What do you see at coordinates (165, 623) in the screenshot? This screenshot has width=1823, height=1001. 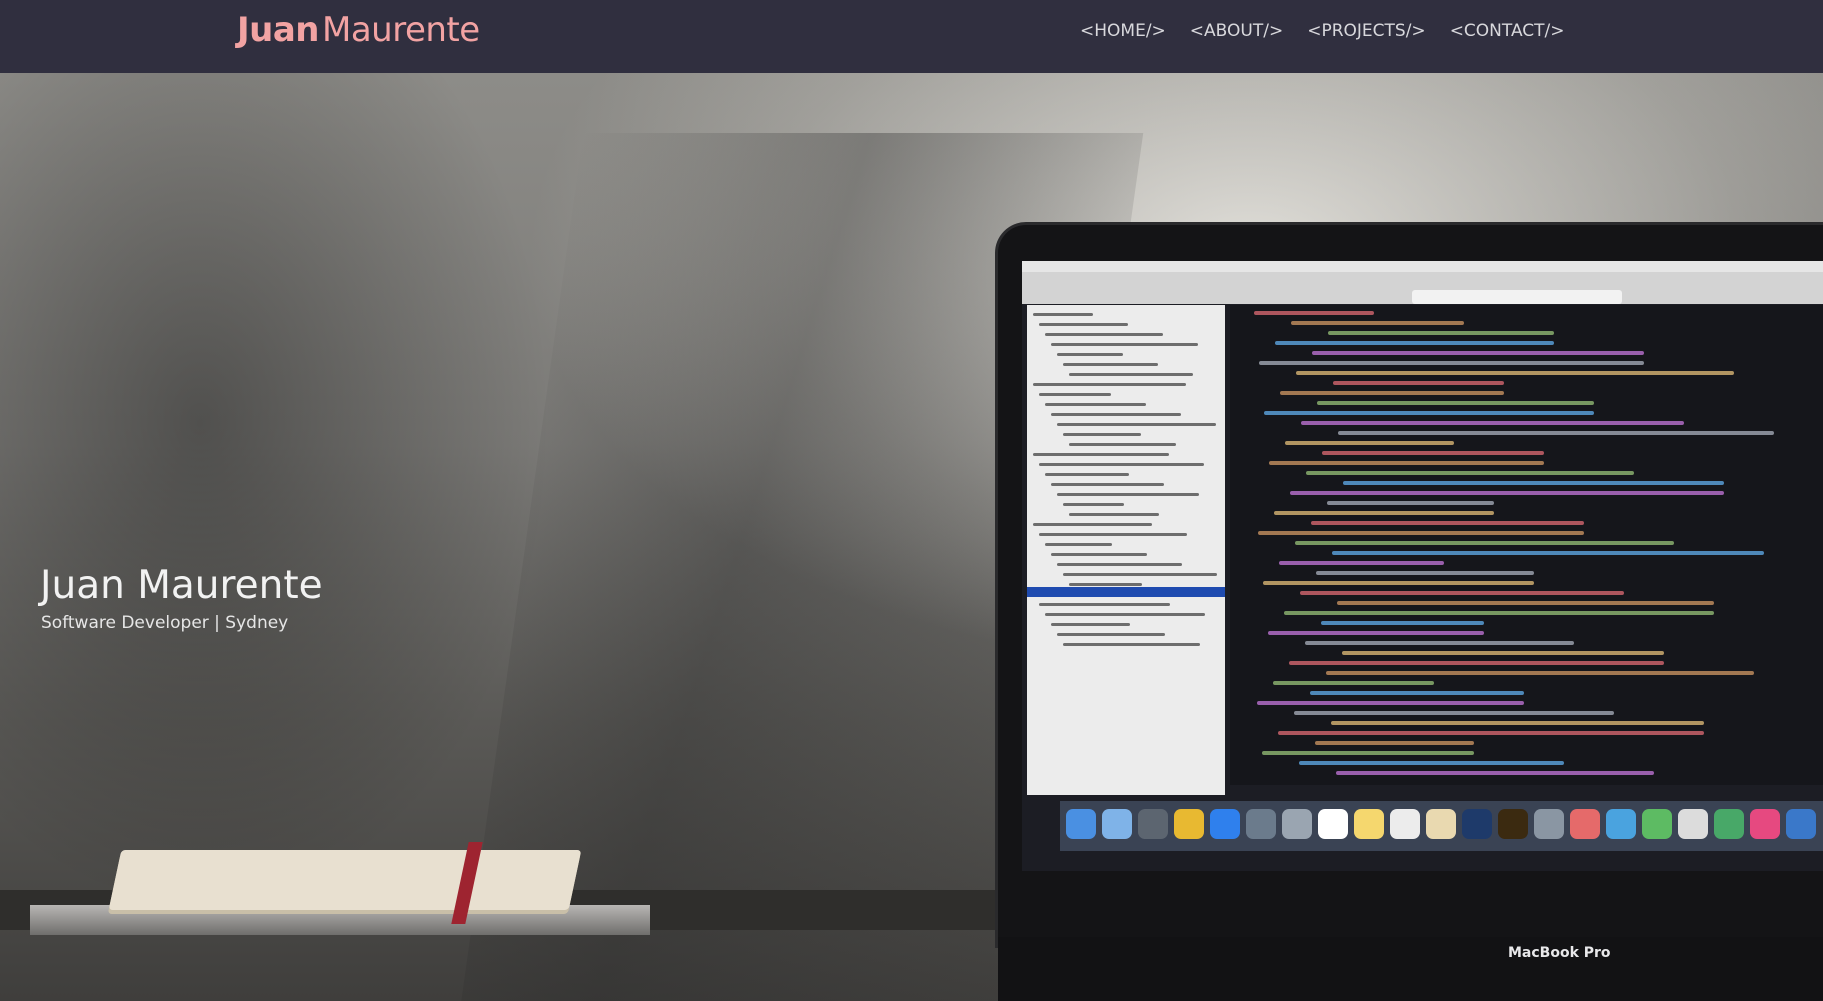 I see `hero-subtitle: Software Developer | Sydney` at bounding box center [165, 623].